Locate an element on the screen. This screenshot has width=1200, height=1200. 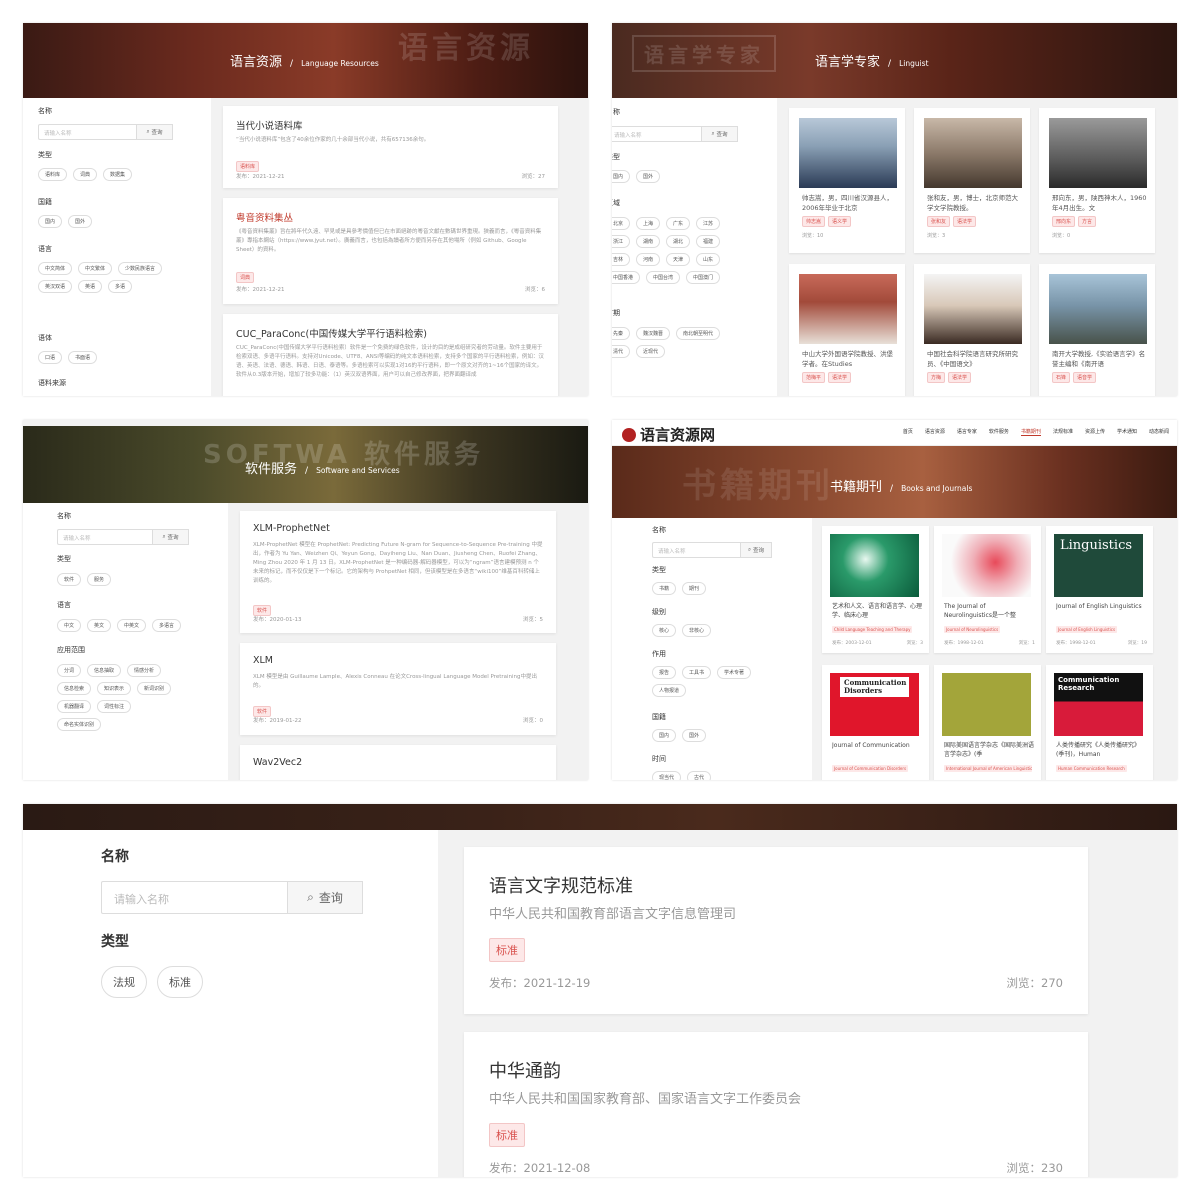
region-chip: 浙江 is located at coordinates (621, 241).